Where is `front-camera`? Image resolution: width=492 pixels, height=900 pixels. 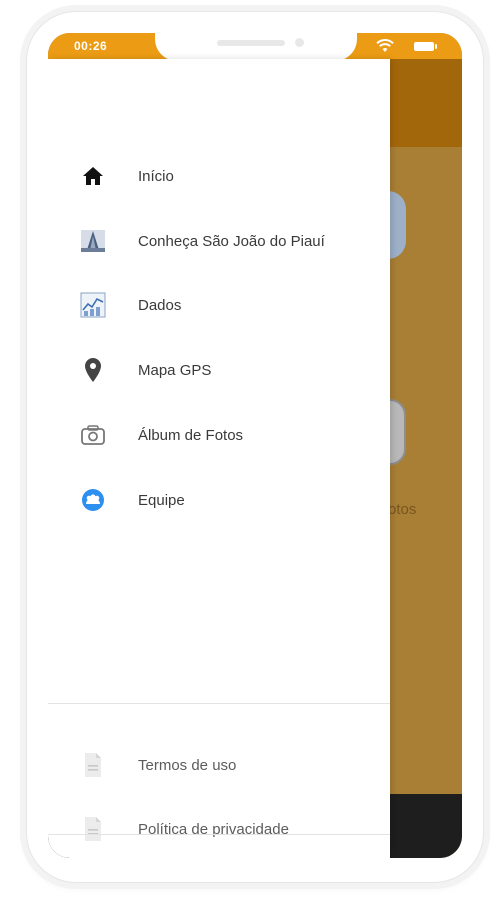 front-camera is located at coordinates (299, 42).